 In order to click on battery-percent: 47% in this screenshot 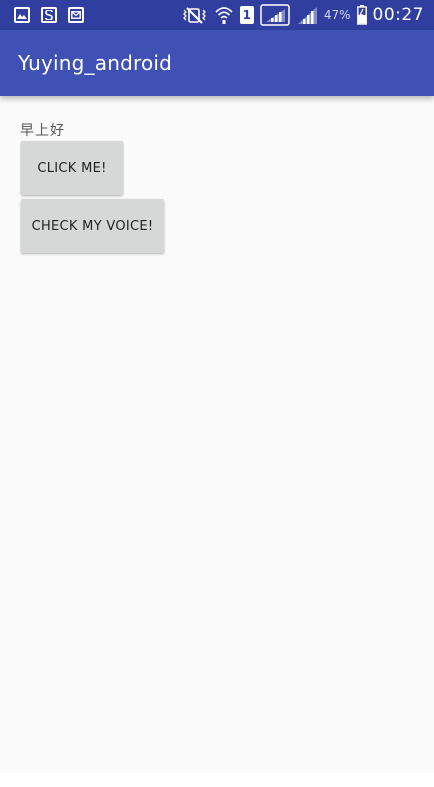, I will do `click(337, 15)`.